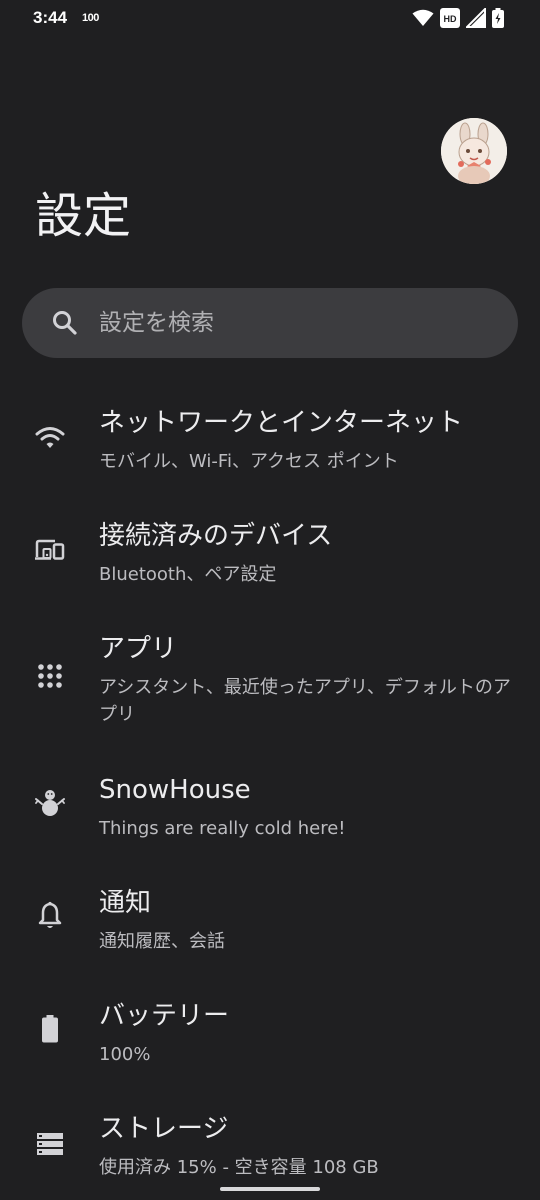  What do you see at coordinates (50, 916) in the screenshot?
I see `bell-icon` at bounding box center [50, 916].